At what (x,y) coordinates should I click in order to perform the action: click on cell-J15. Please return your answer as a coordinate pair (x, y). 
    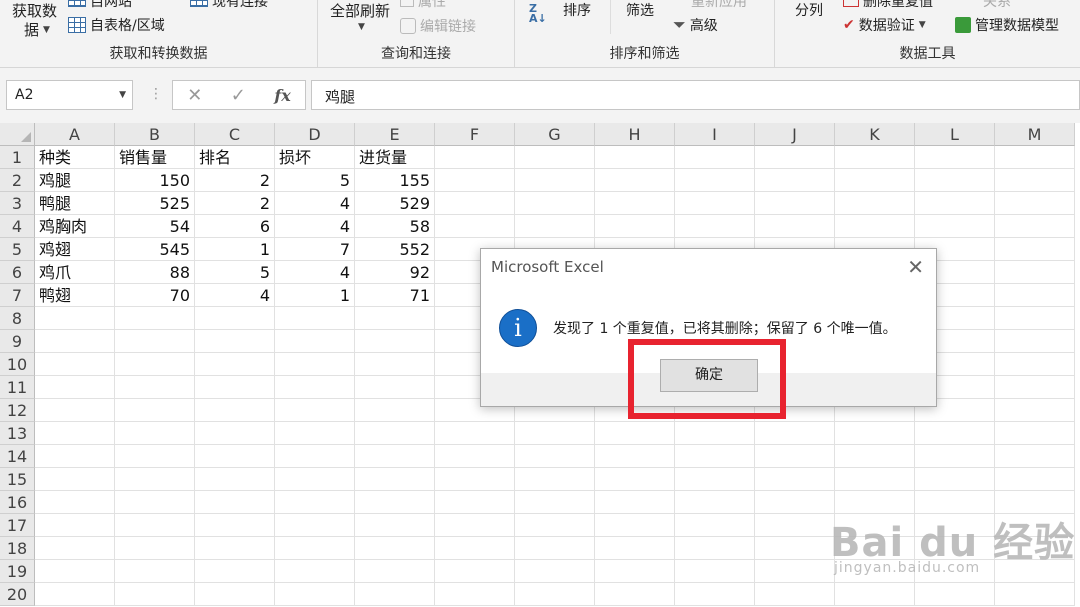
    Looking at the image, I should click on (795, 479).